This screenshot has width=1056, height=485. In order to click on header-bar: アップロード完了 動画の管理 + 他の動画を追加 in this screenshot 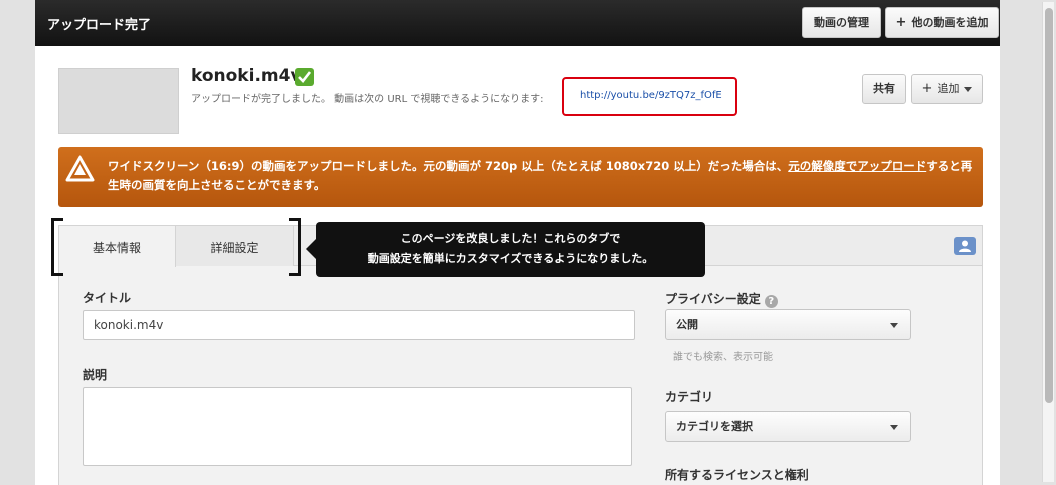, I will do `click(517, 23)`.